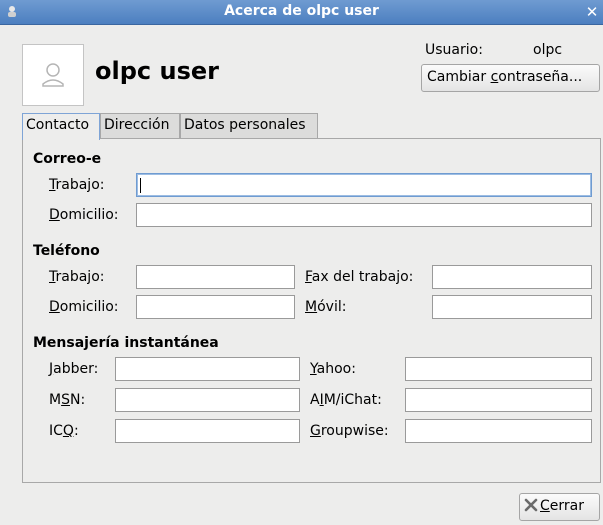  Describe the element at coordinates (459, 77) in the screenshot. I see `change-password-label-pre: Cambiar` at that location.